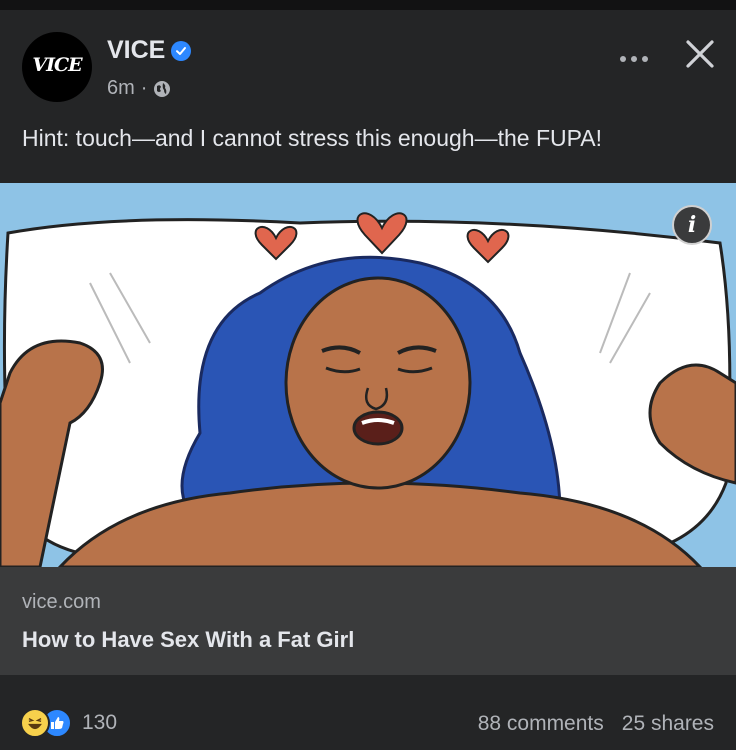 The width and height of the screenshot is (736, 750). What do you see at coordinates (368, 725) in the screenshot?
I see `engagement-bar: 130 88 comments 25 shares` at bounding box center [368, 725].